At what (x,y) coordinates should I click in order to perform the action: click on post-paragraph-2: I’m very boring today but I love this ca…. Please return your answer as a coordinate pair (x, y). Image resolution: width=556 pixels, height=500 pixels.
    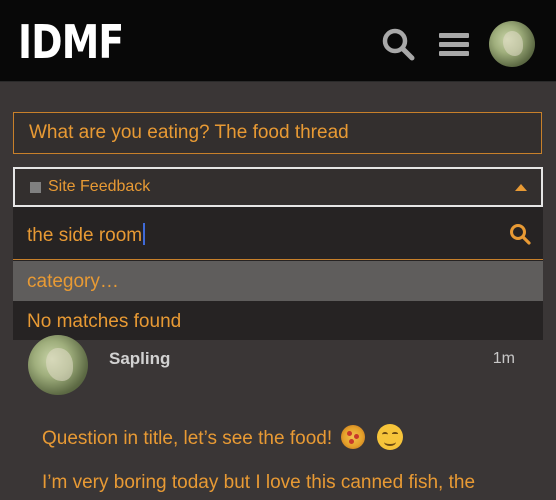
    Looking at the image, I should click on (259, 482).